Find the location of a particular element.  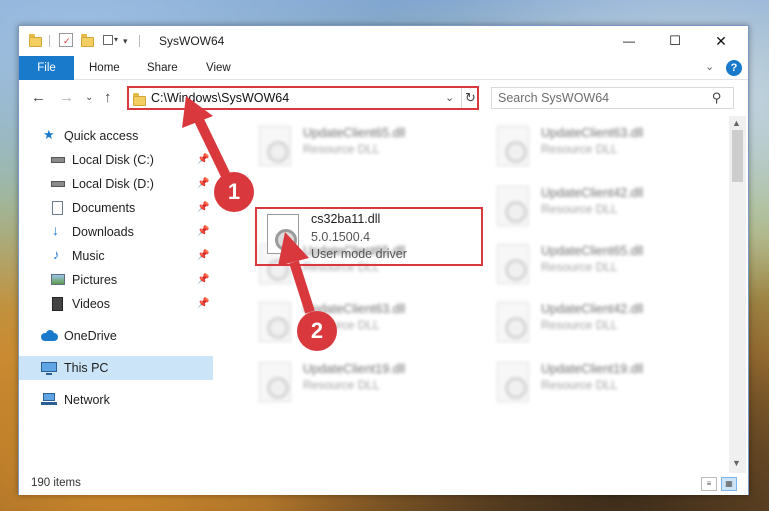

sidebar-item-local-disk-c: Local Disk (C:) 📌 is located at coordinates (116, 160).